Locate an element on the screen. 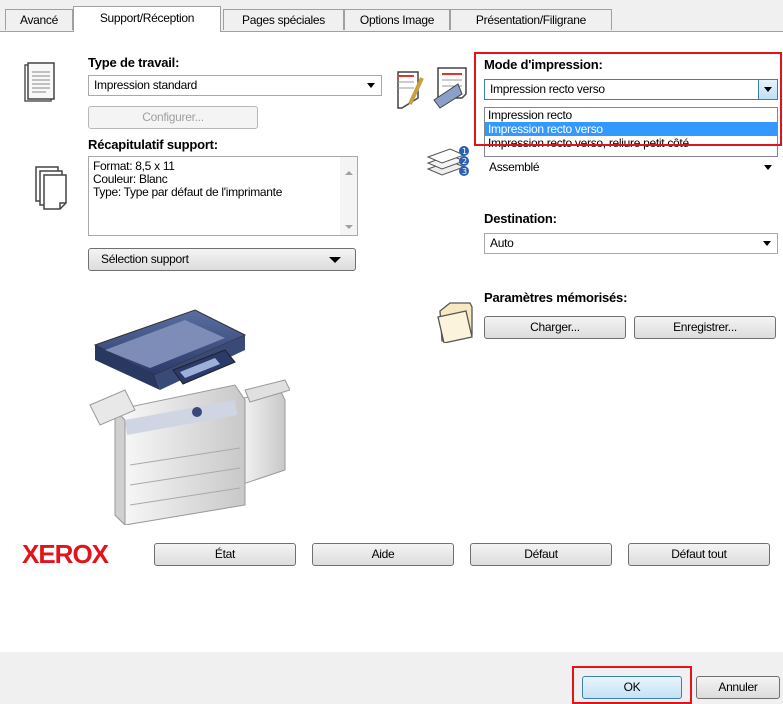  scroll-down-icon is located at coordinates (349, 227).